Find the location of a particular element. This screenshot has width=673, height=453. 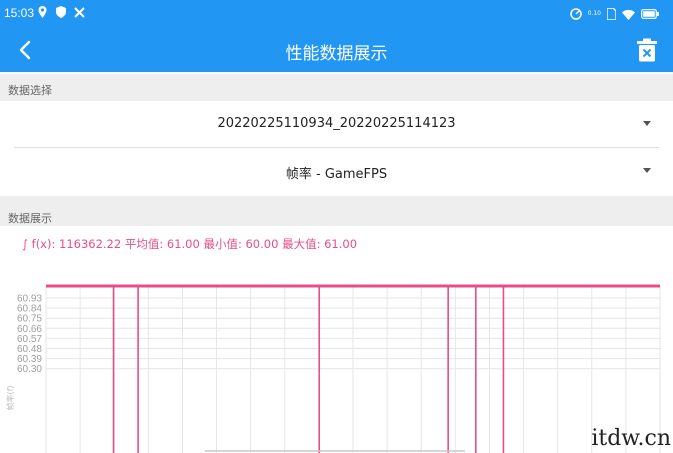

y-axis-label: 帧率(f) is located at coordinates (10, 397).